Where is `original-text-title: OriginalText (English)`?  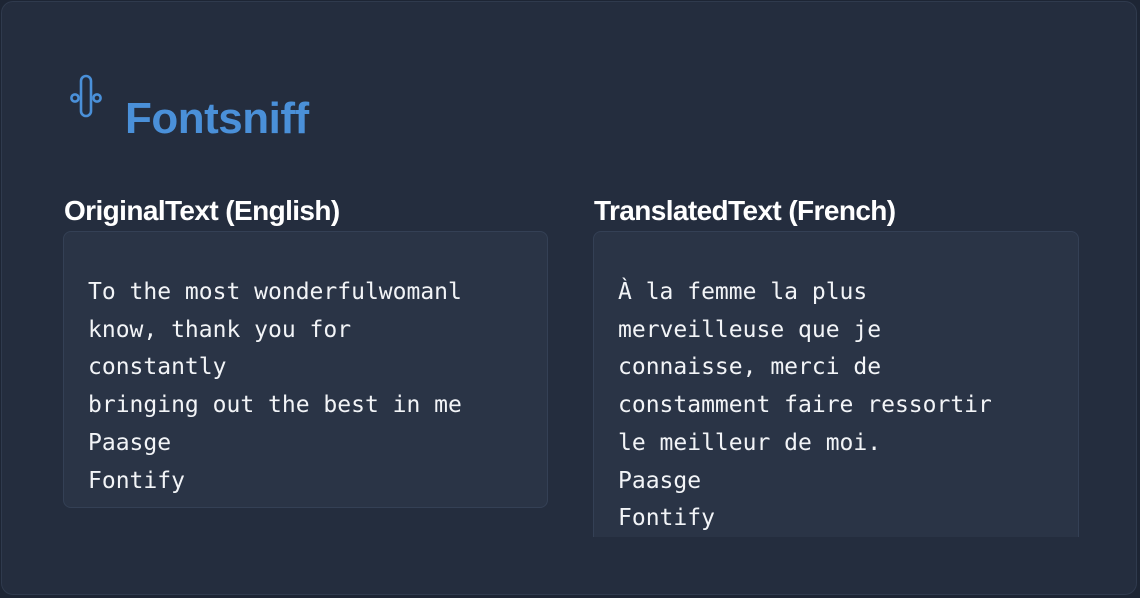 original-text-title: OriginalText (English) is located at coordinates (202, 210).